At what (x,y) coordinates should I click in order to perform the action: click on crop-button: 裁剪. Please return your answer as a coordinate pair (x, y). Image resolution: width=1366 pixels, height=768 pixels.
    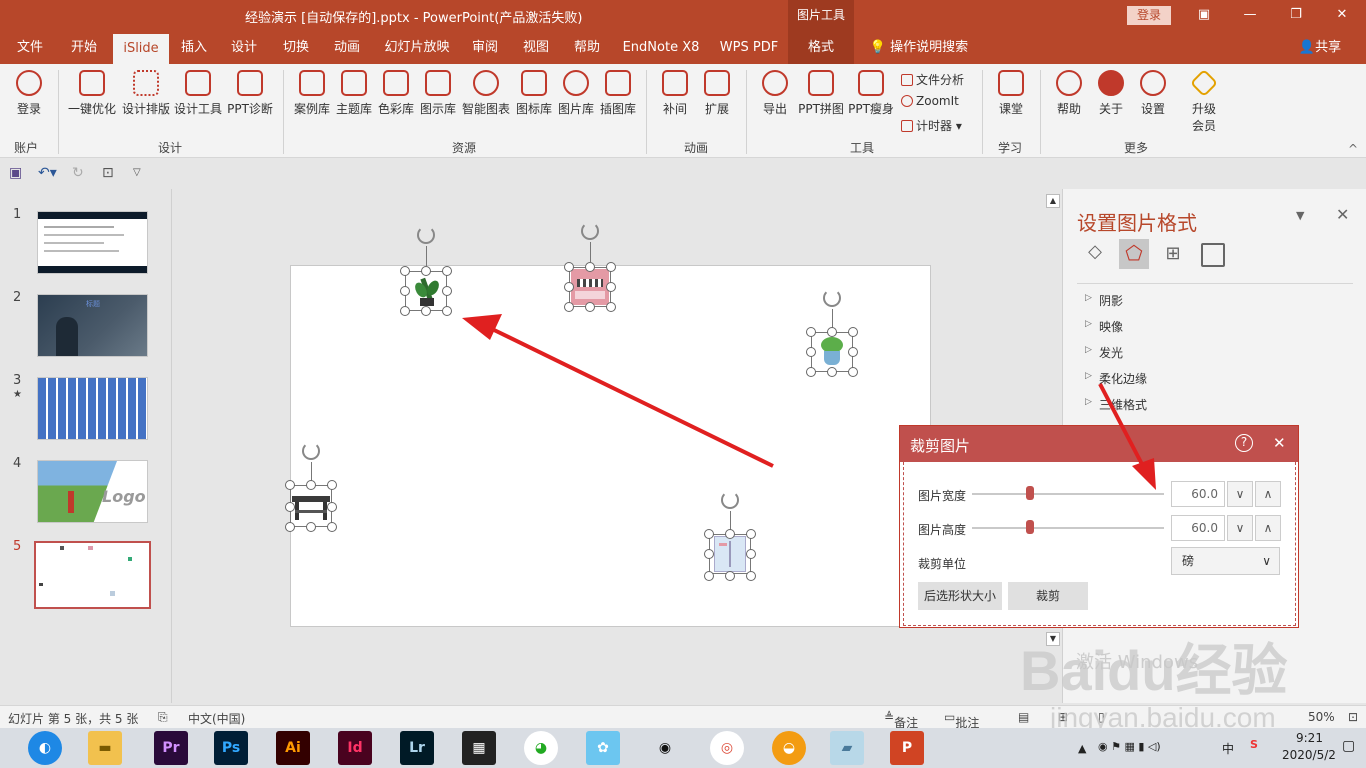
    Looking at the image, I should click on (1048, 596).